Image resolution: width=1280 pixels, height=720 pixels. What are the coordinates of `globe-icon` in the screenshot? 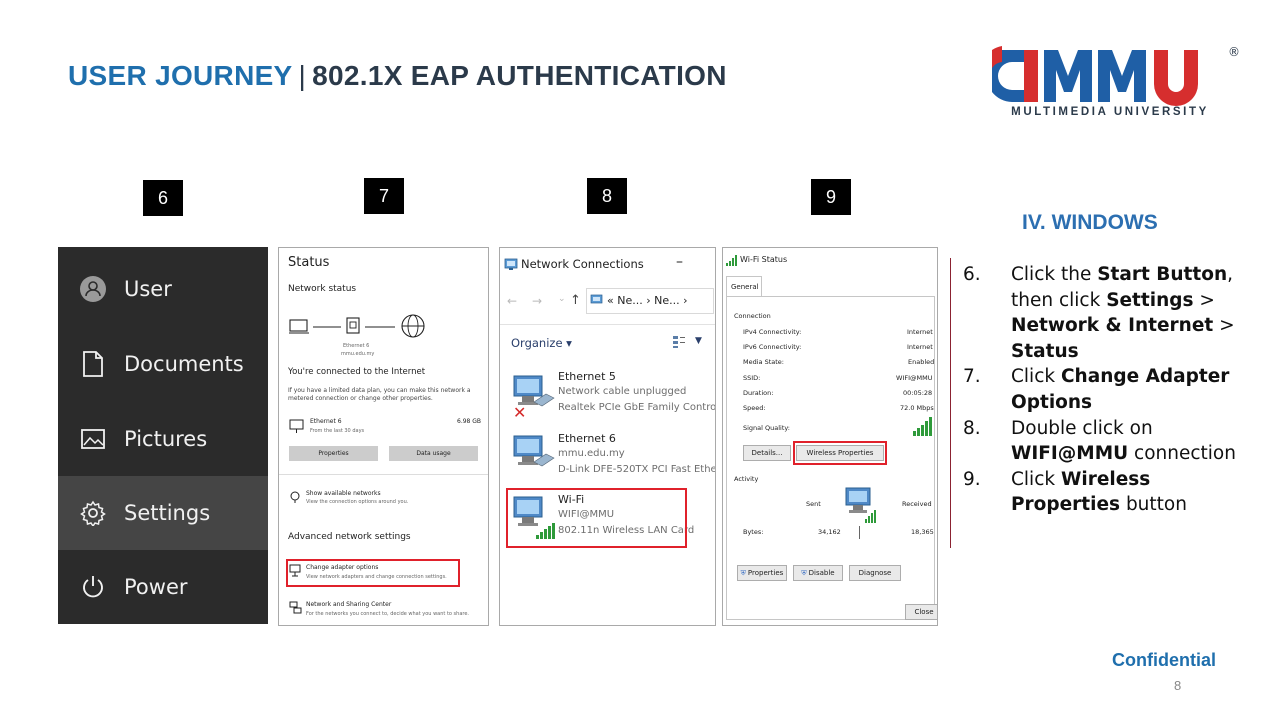 It's located at (413, 326).